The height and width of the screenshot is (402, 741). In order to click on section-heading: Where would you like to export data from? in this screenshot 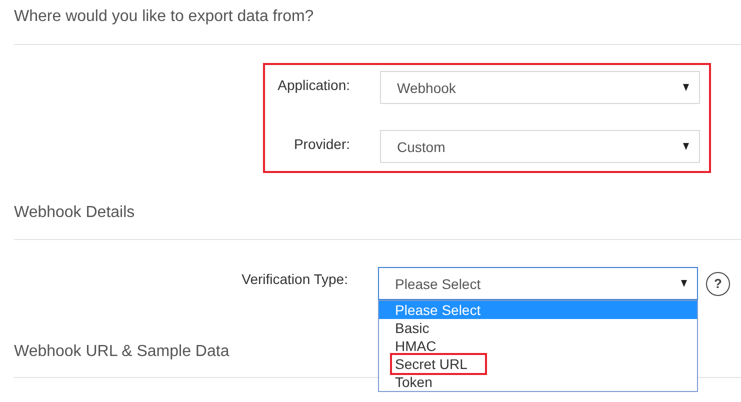, I will do `click(164, 16)`.